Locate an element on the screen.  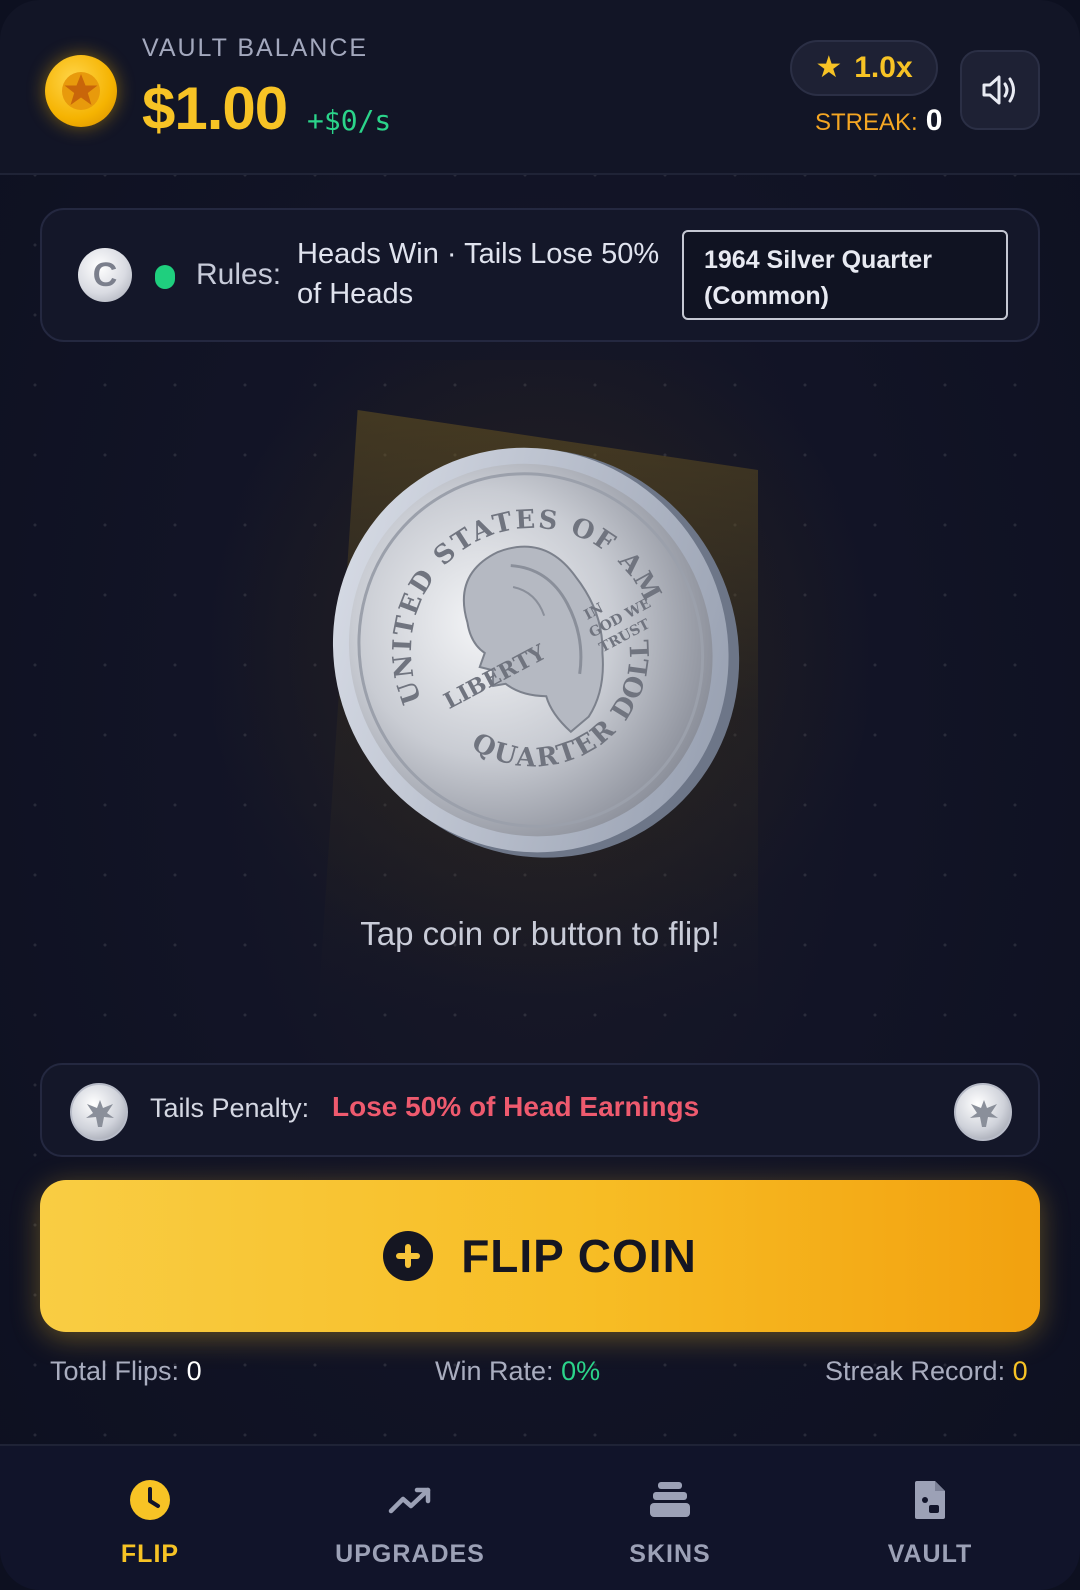
stat-win-rate: Win Rate: 0% is located at coordinates (517, 1371).